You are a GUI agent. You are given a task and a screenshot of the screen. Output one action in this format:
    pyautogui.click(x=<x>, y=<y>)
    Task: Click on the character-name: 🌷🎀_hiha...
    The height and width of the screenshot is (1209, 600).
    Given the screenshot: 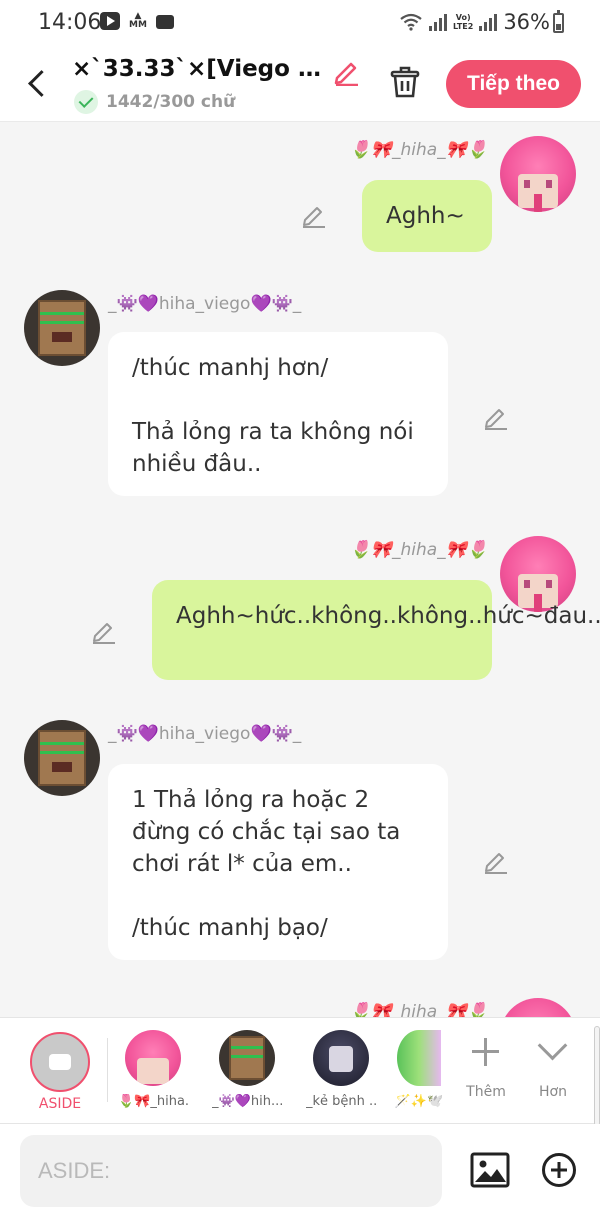 What is the action you would take?
    pyautogui.click(x=153, y=1101)
    